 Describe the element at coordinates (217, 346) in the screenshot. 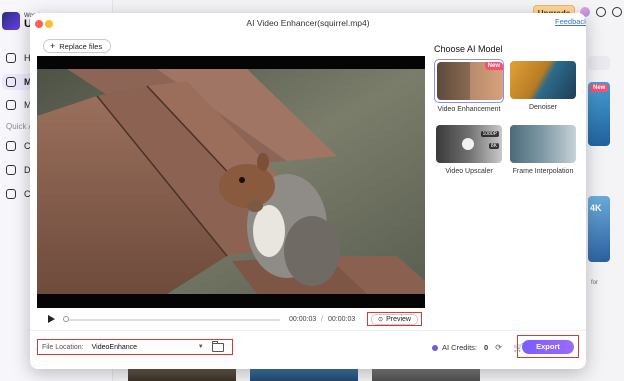

I see `folder-icon` at that location.